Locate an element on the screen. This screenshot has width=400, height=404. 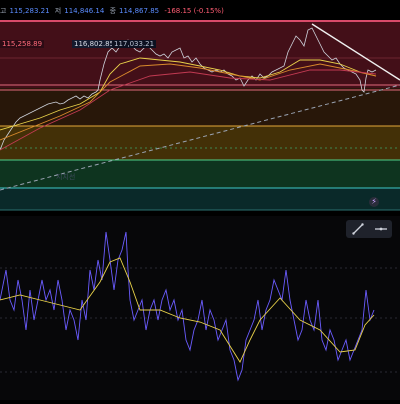
orange-zone is located at coordinates (200, 143).